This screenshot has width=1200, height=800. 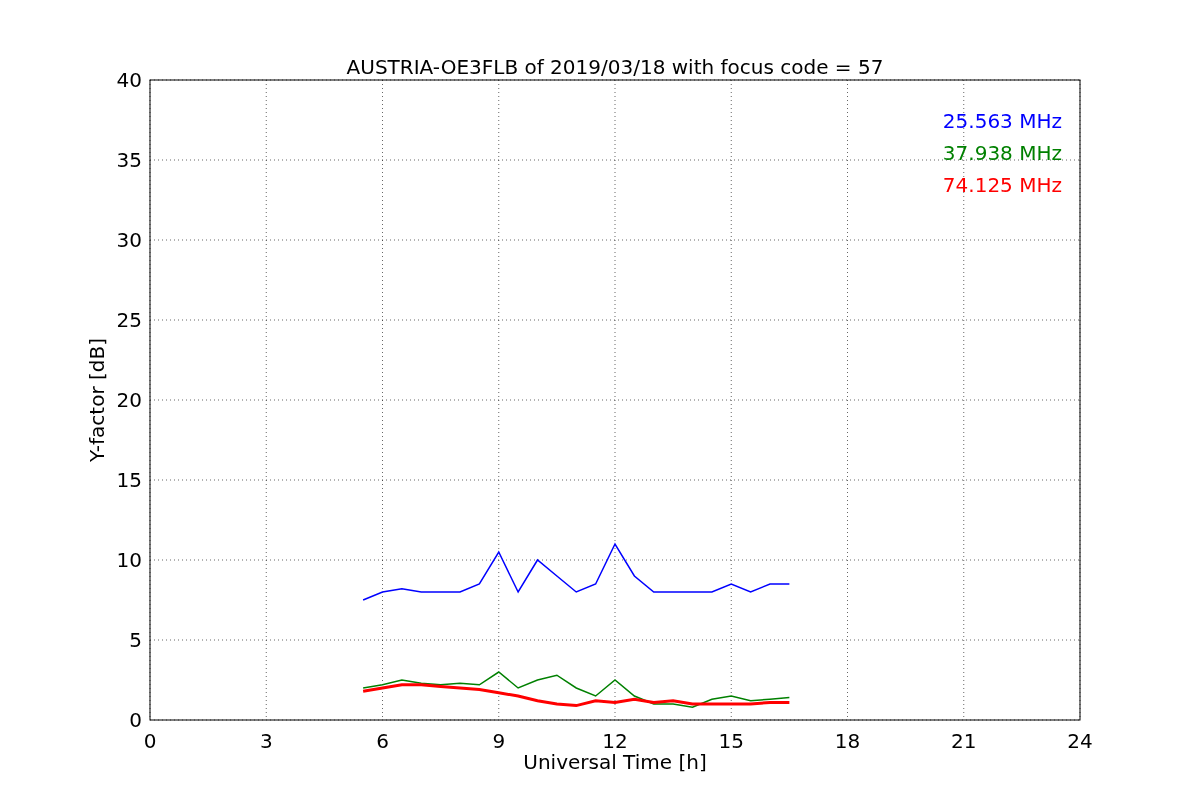 What do you see at coordinates (135, 640) in the screenshot?
I see `tick-label: 5` at bounding box center [135, 640].